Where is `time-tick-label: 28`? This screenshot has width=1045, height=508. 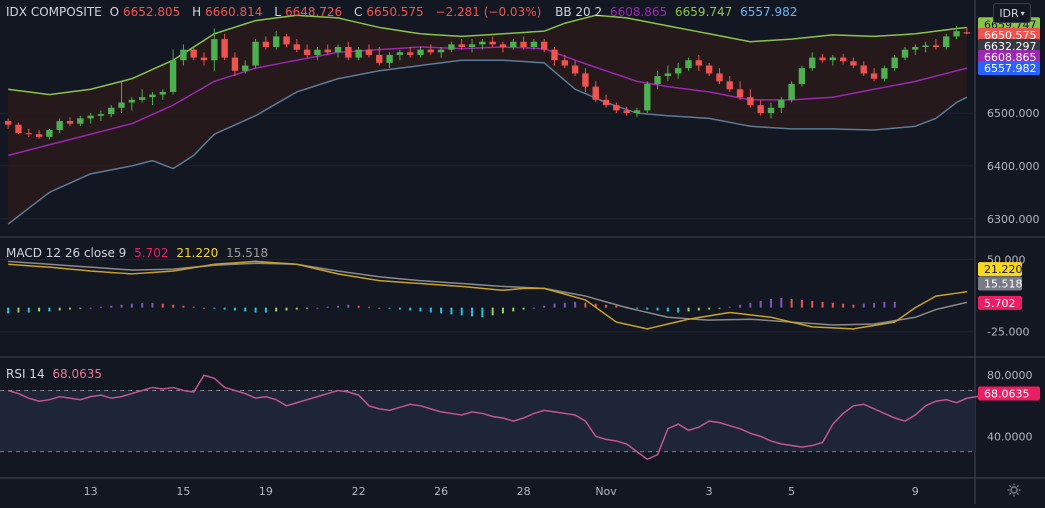
time-tick-label: 28 is located at coordinates (524, 491).